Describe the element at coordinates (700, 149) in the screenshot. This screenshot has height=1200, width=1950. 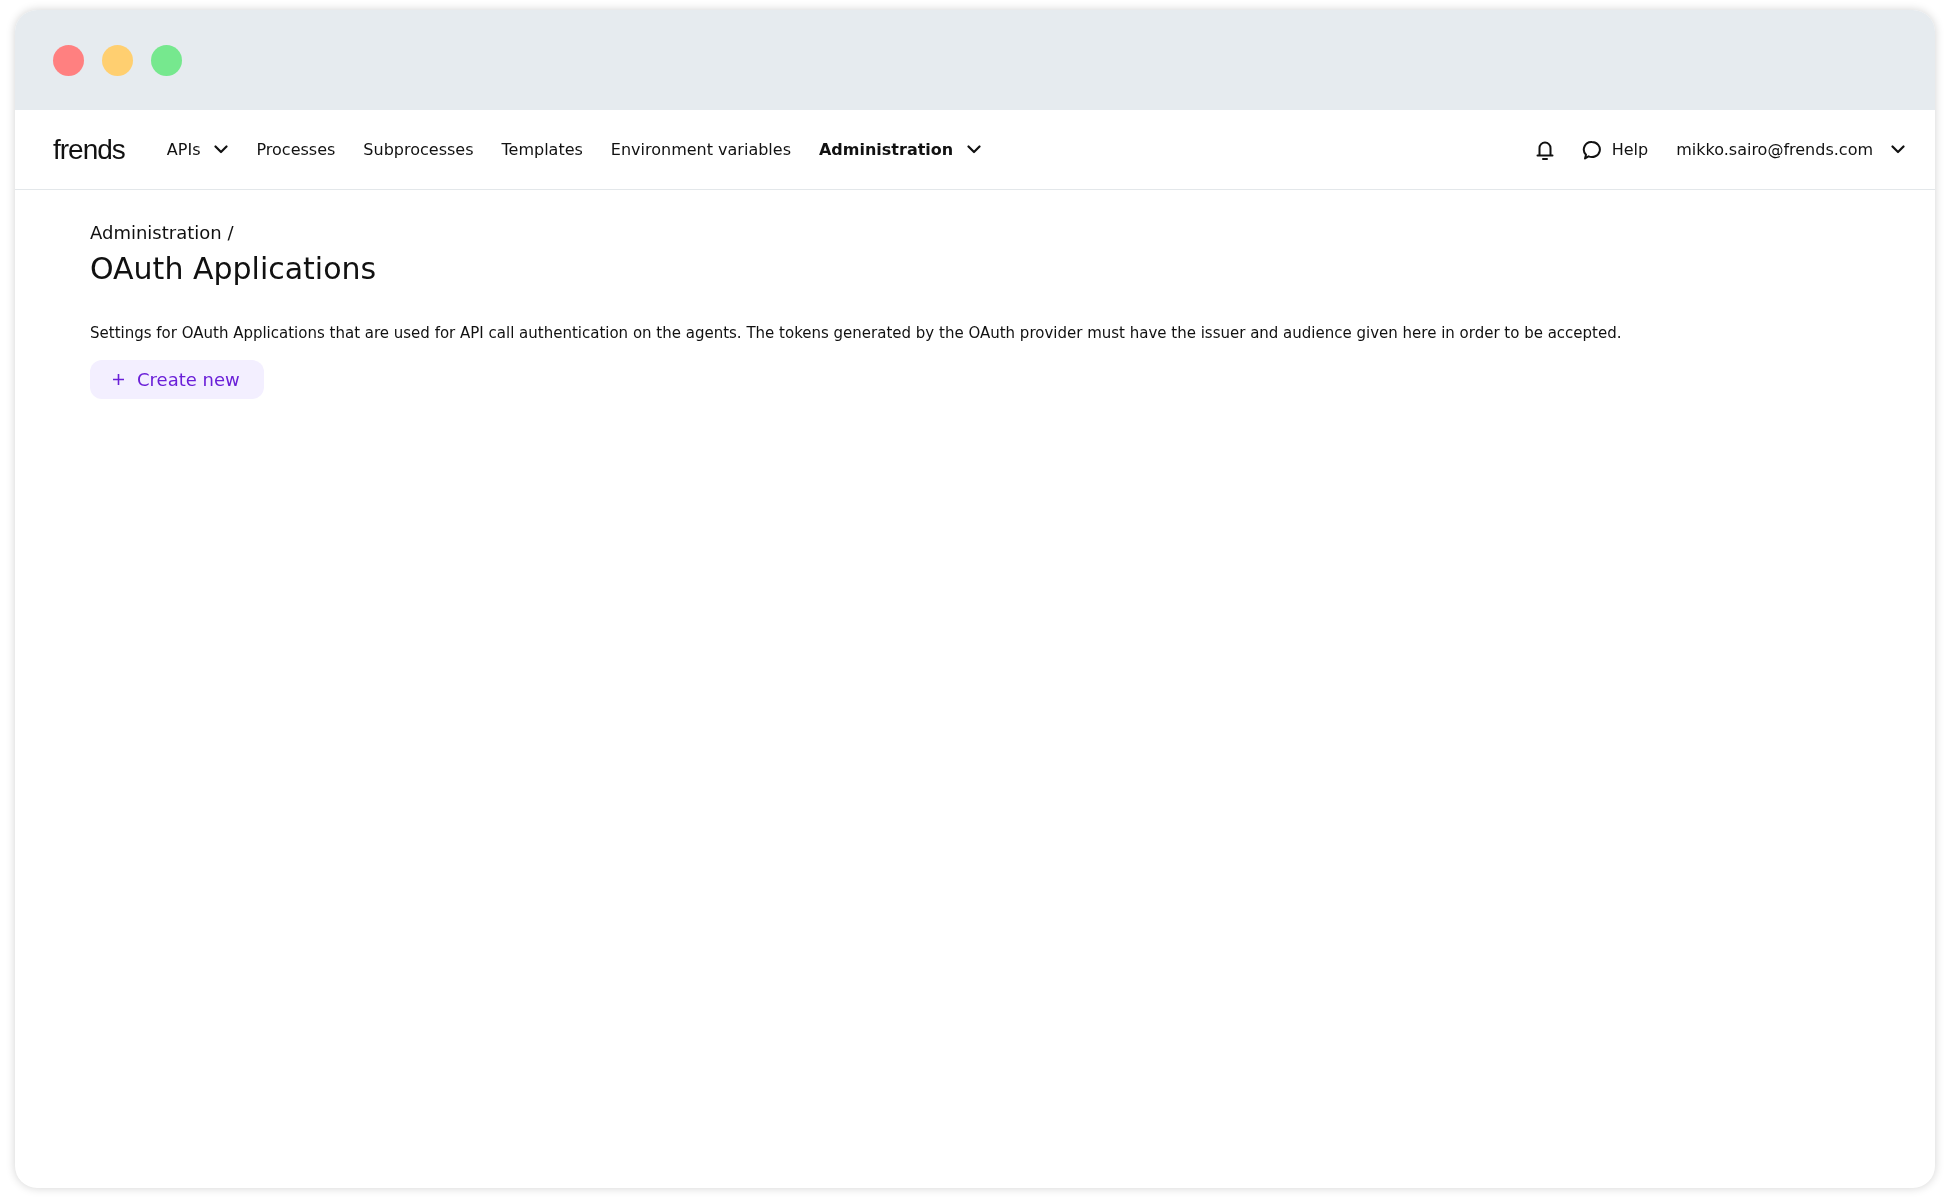
I see `nav-item: Environment variables` at that location.